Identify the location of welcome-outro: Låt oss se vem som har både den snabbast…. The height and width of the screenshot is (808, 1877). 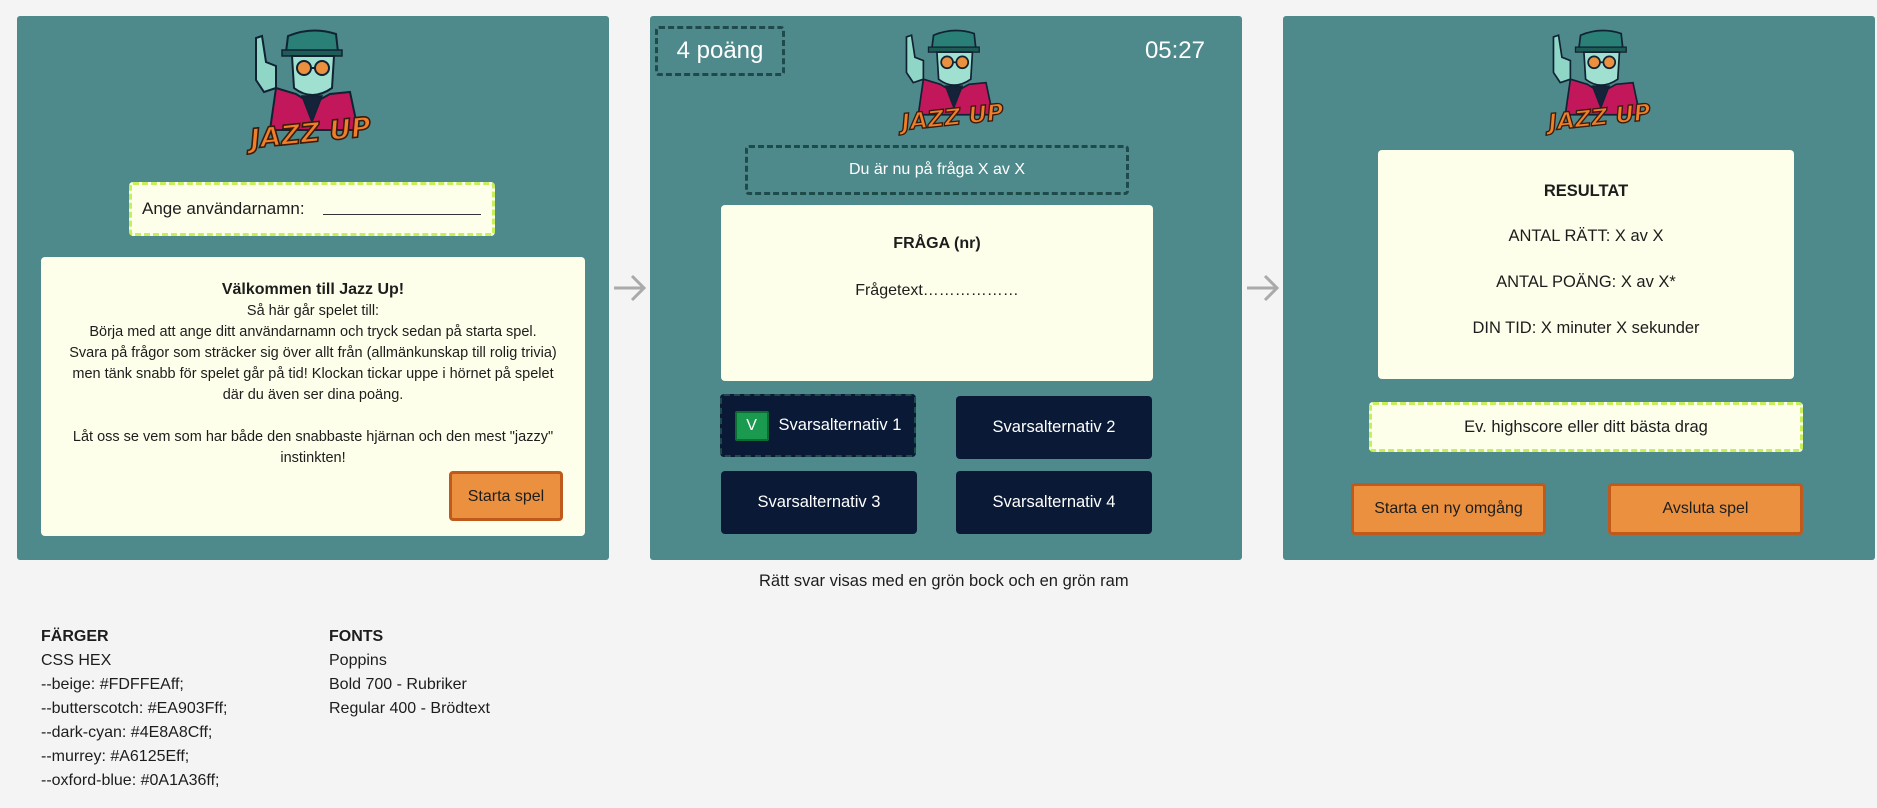
(313, 437).